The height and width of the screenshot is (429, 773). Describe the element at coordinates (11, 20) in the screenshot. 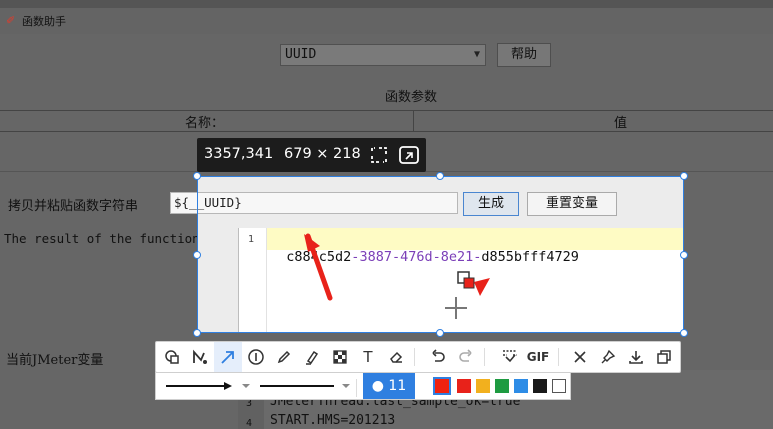

I see `feather-icon: ✐` at that location.